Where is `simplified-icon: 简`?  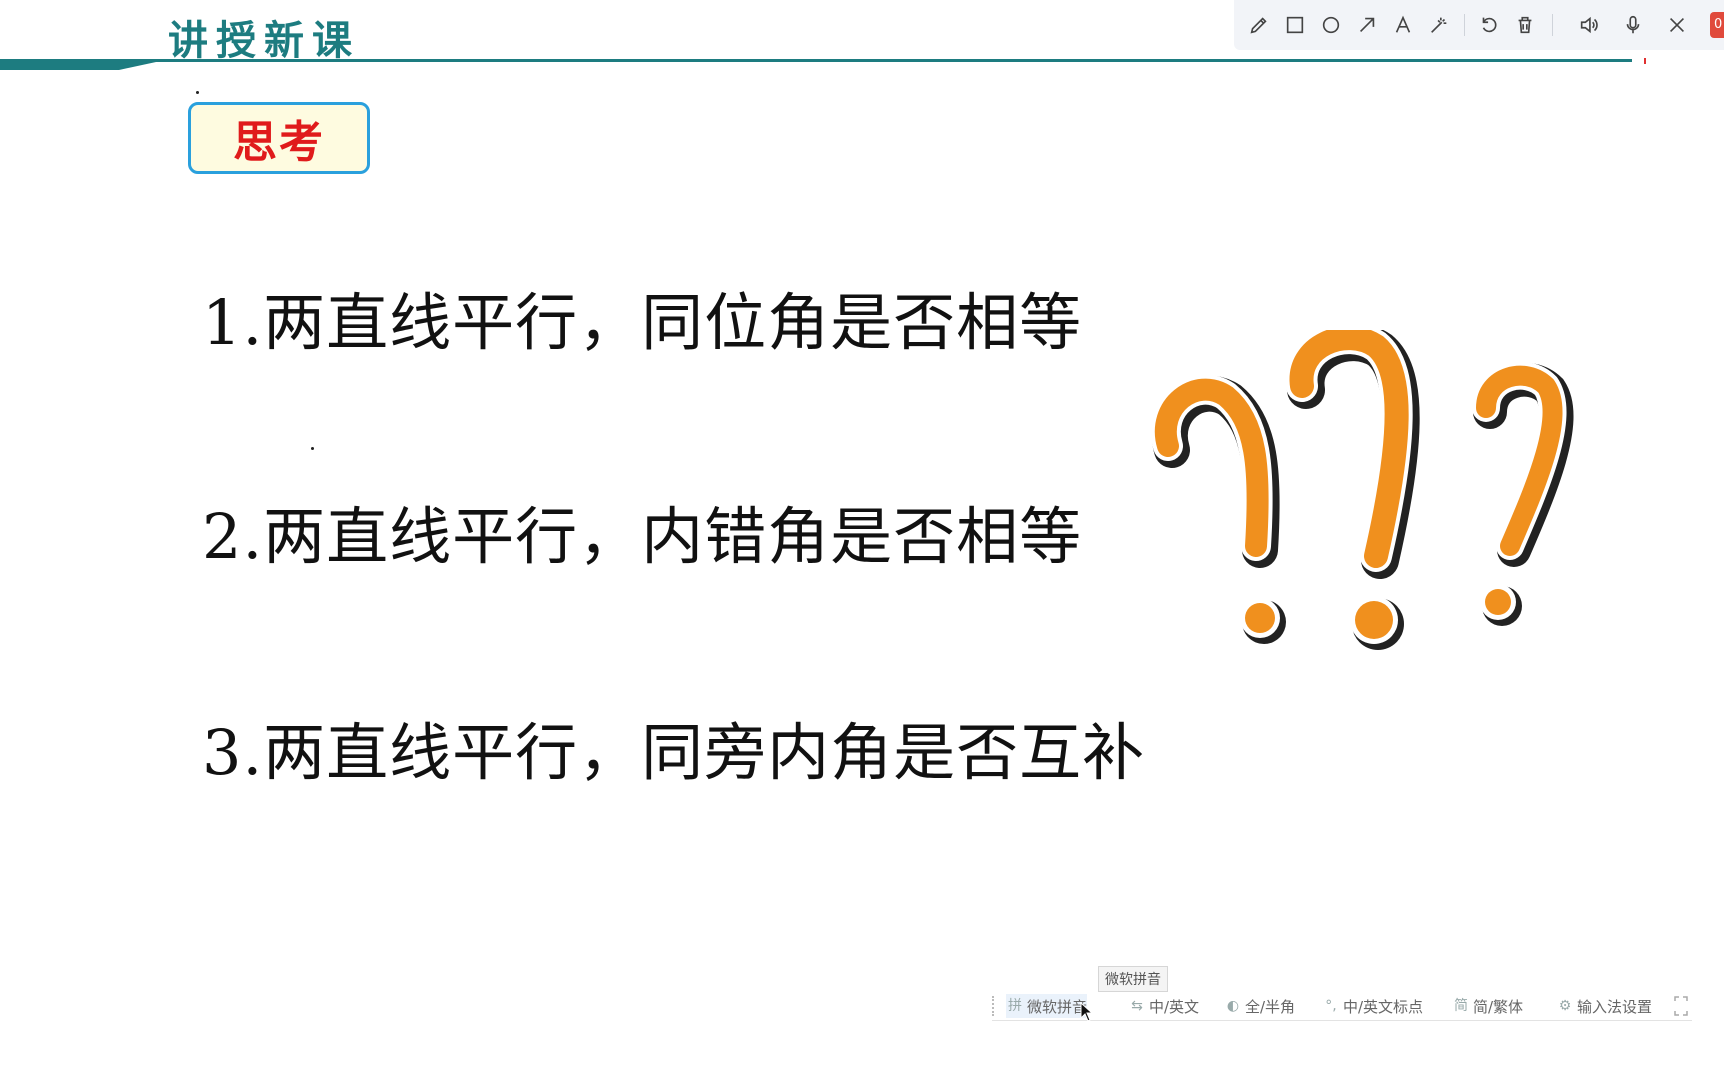
simplified-icon: 简 is located at coordinates (1461, 1006).